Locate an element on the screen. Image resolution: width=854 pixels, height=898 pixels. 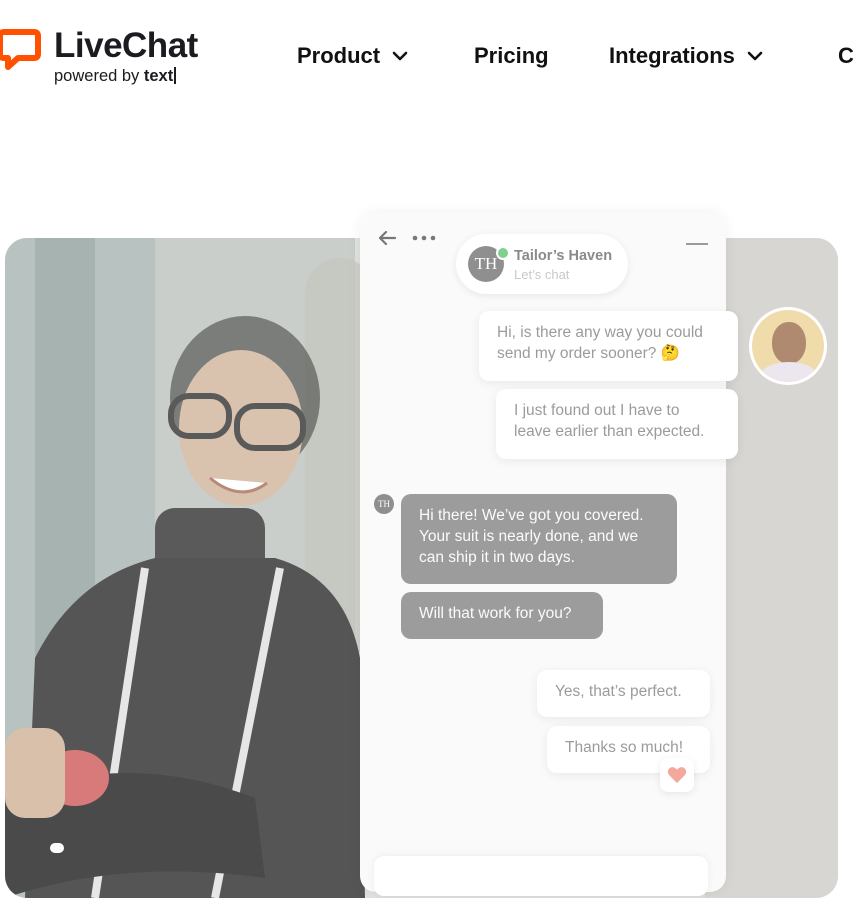
nav-item-integrations: Integrations is located at coordinates (686, 56).